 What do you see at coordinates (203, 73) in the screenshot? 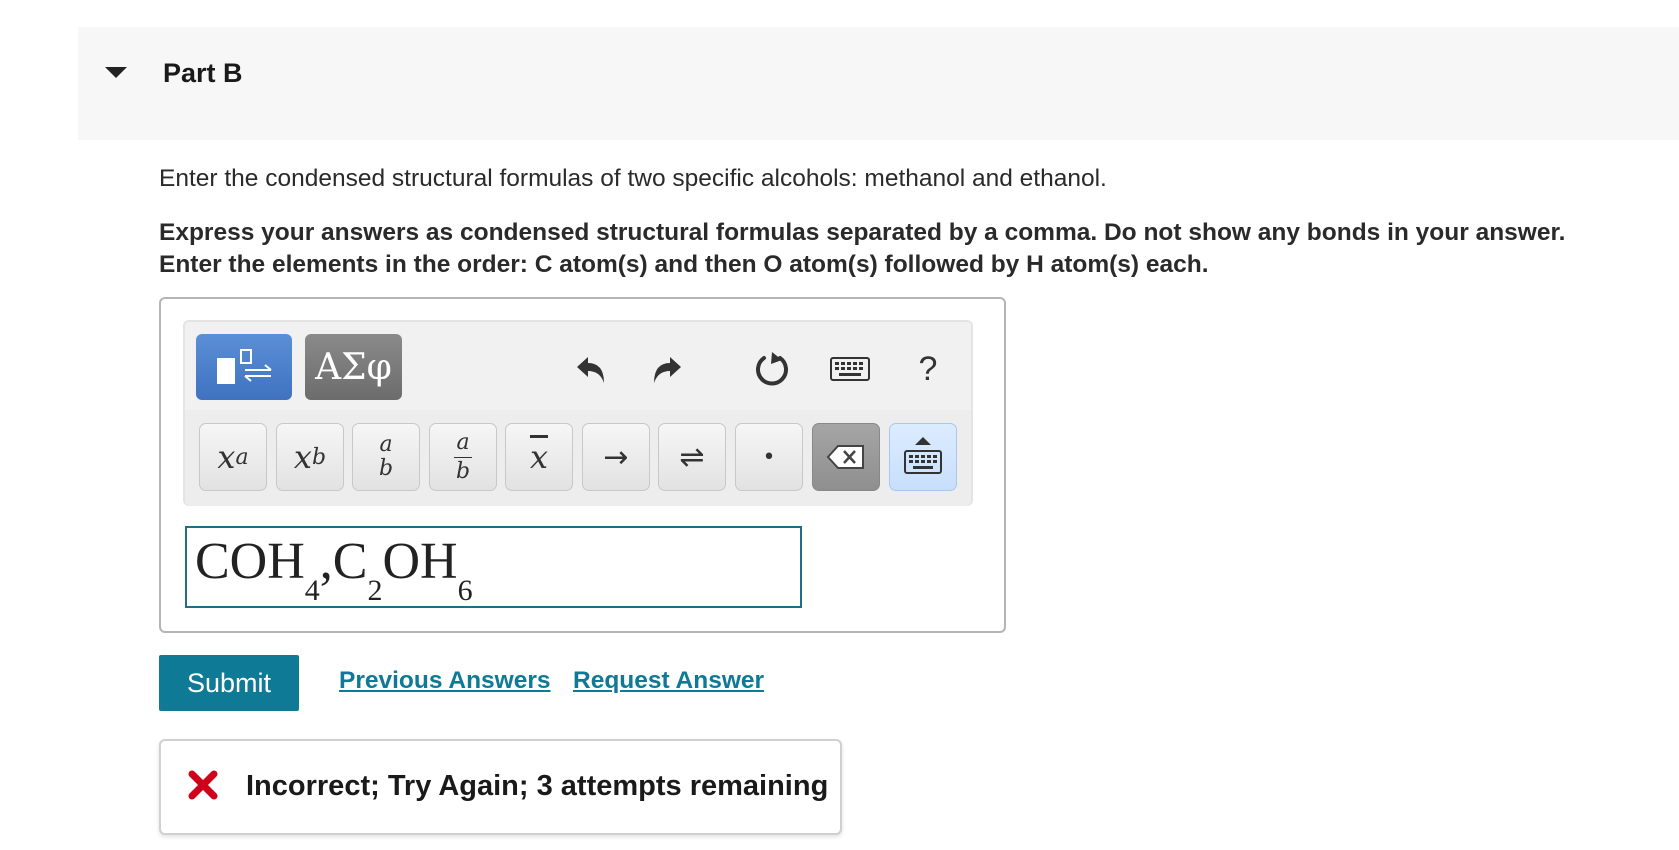
I see `part-title: Part B` at bounding box center [203, 73].